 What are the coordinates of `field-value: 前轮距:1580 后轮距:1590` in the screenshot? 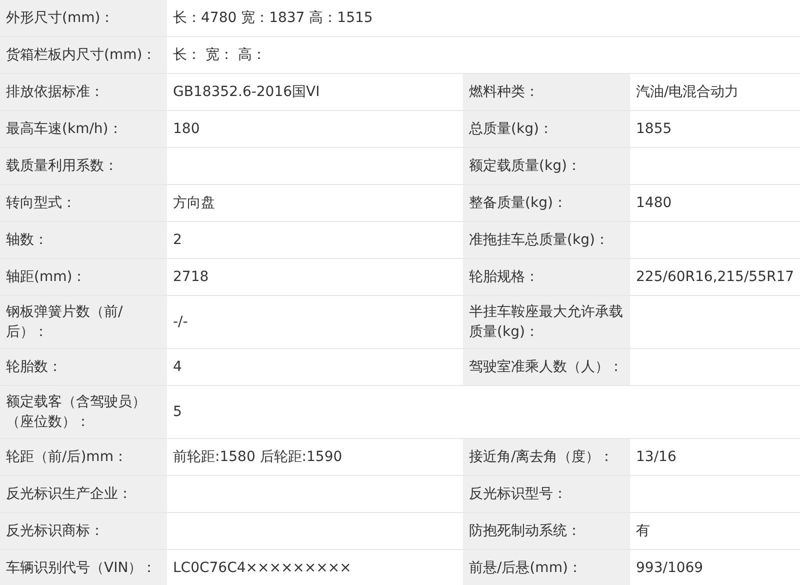 It's located at (257, 457).